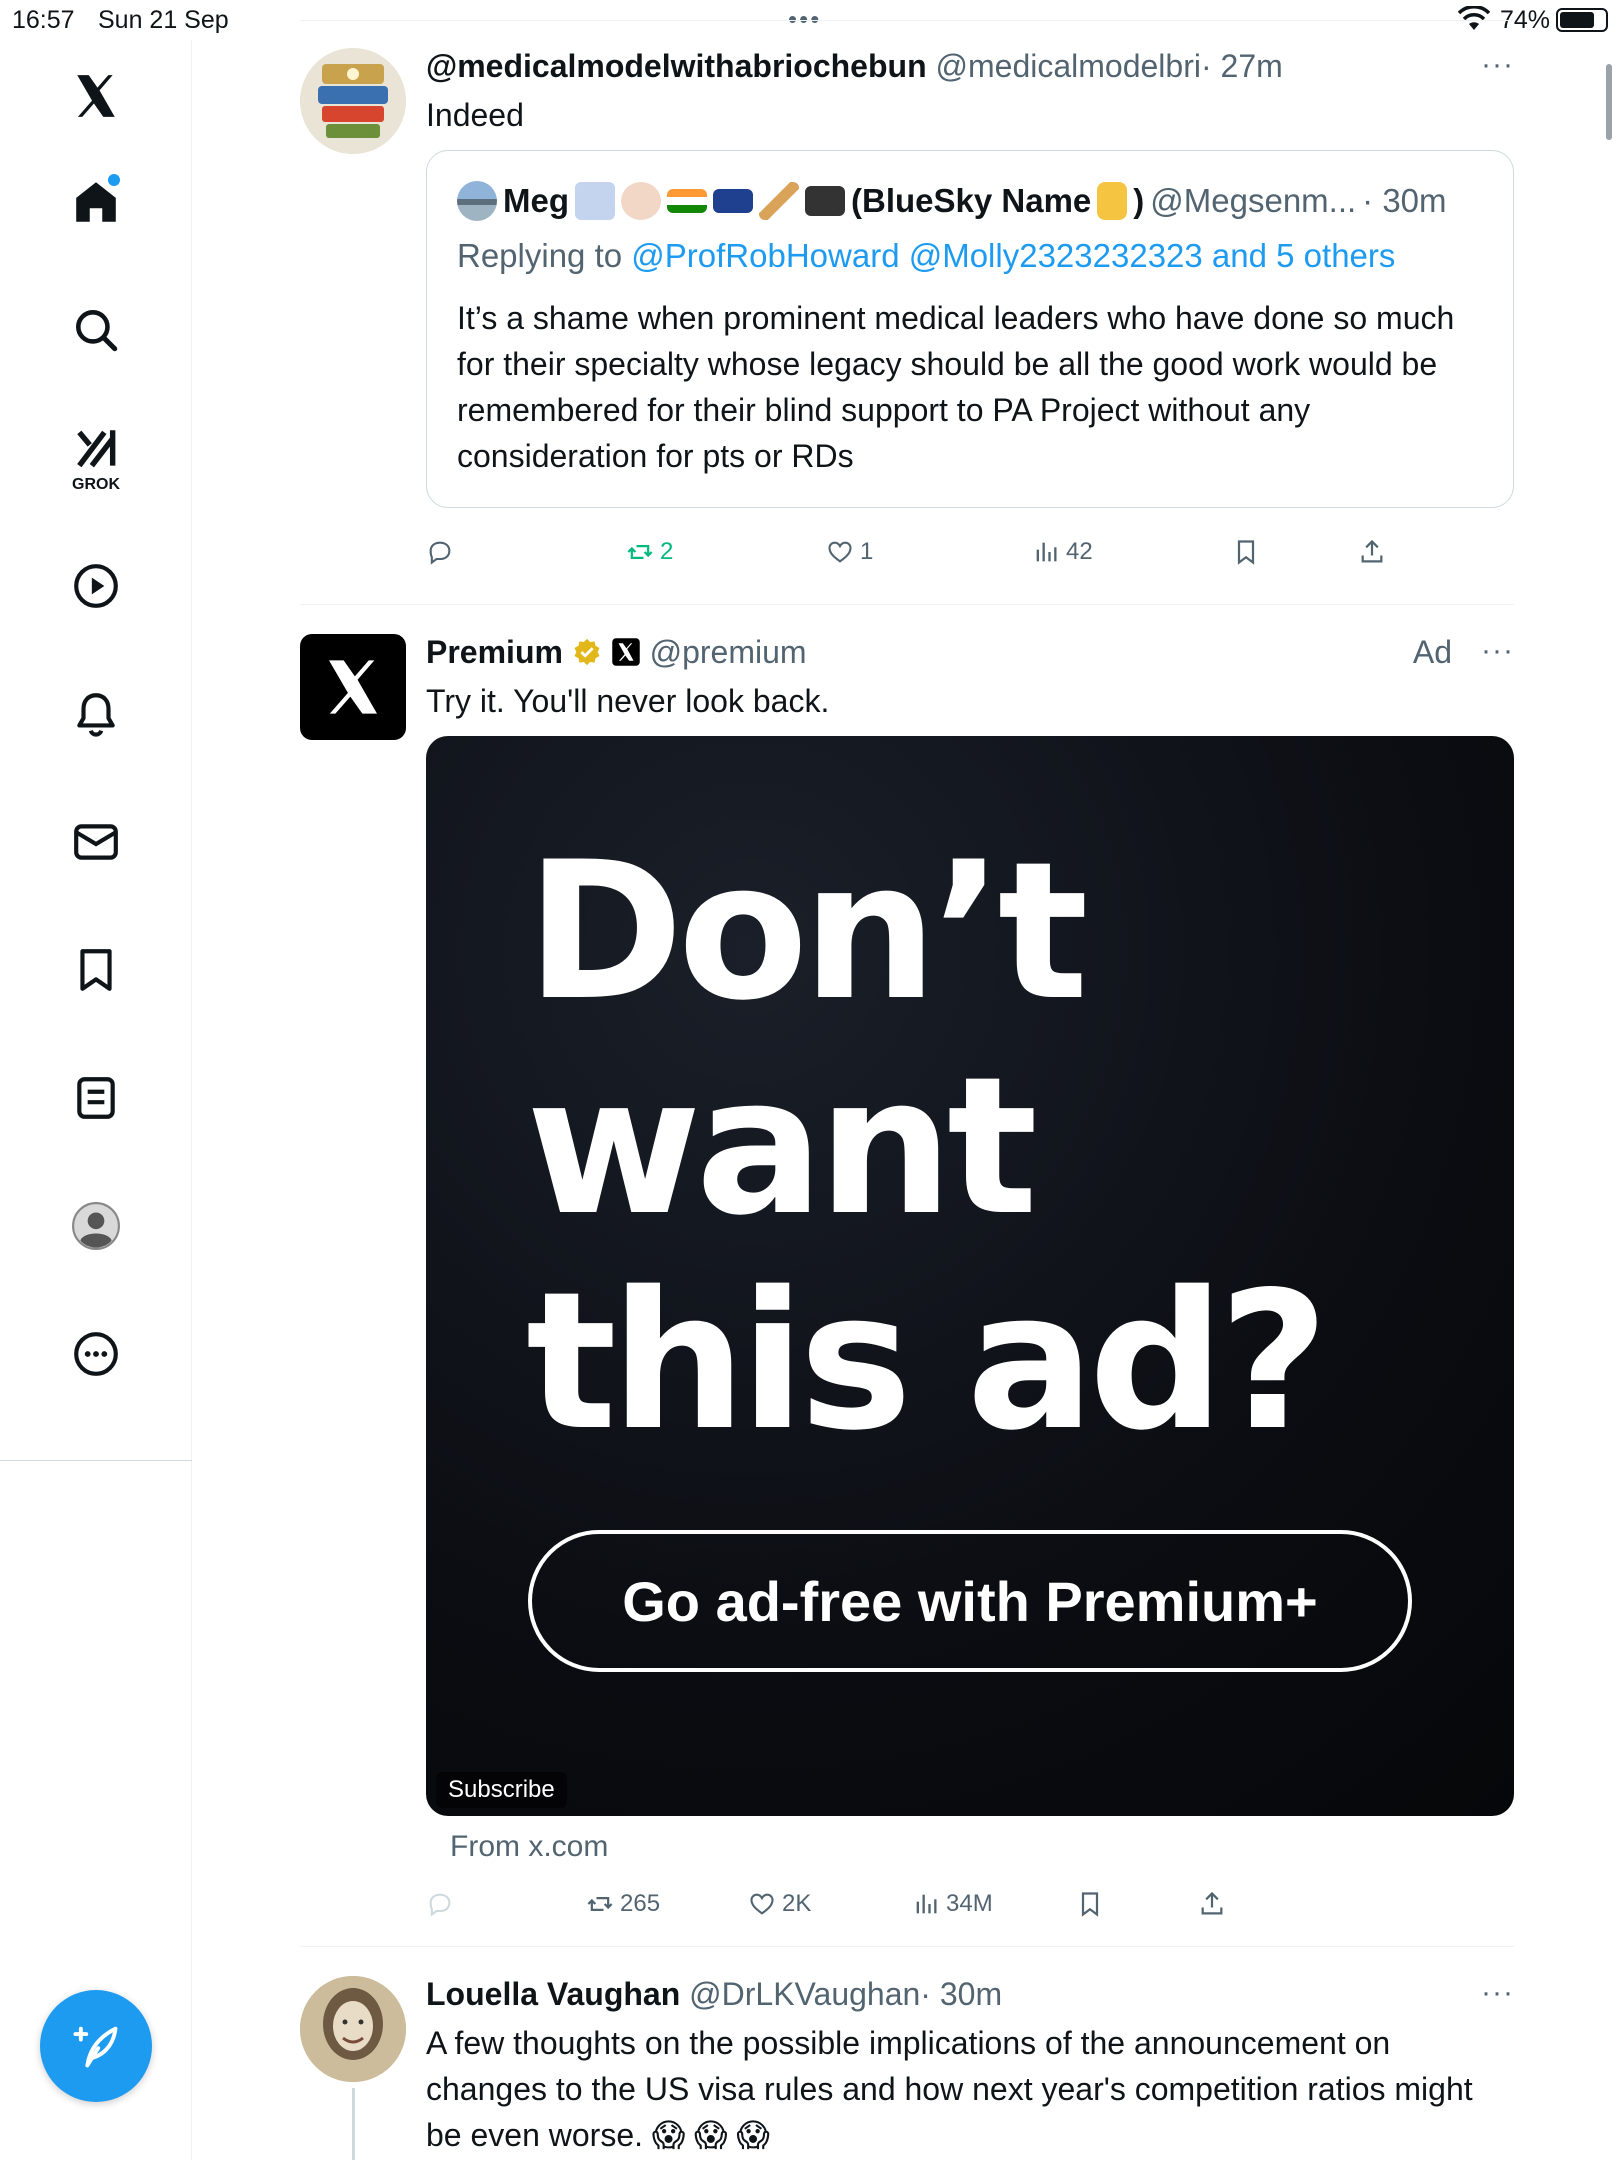 Image resolution: width=1620 pixels, height=2160 pixels. Describe the element at coordinates (1112, 201) in the screenshot. I see `pointing-down-icon` at that location.